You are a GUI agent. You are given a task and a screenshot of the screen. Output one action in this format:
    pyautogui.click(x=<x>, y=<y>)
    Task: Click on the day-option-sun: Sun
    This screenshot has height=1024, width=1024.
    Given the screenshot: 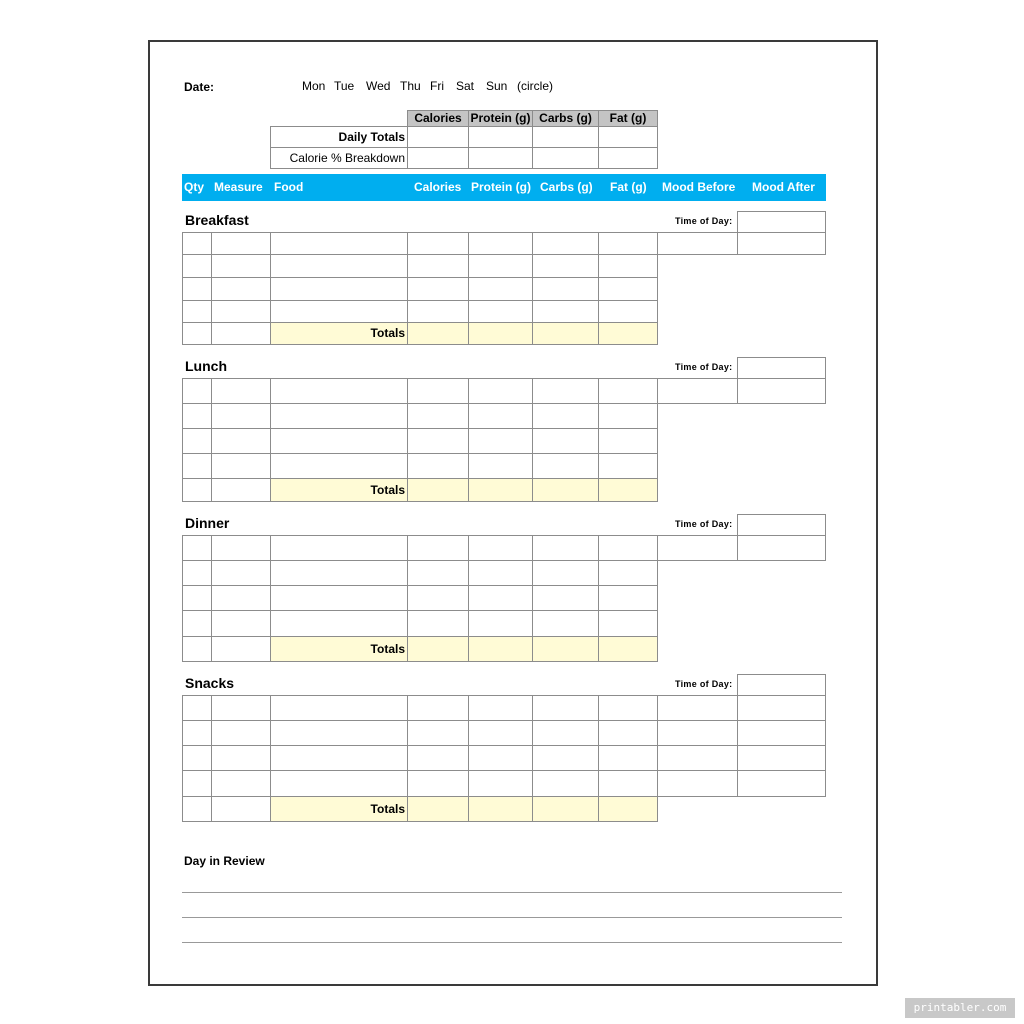 What is the action you would take?
    pyautogui.click(x=496, y=86)
    